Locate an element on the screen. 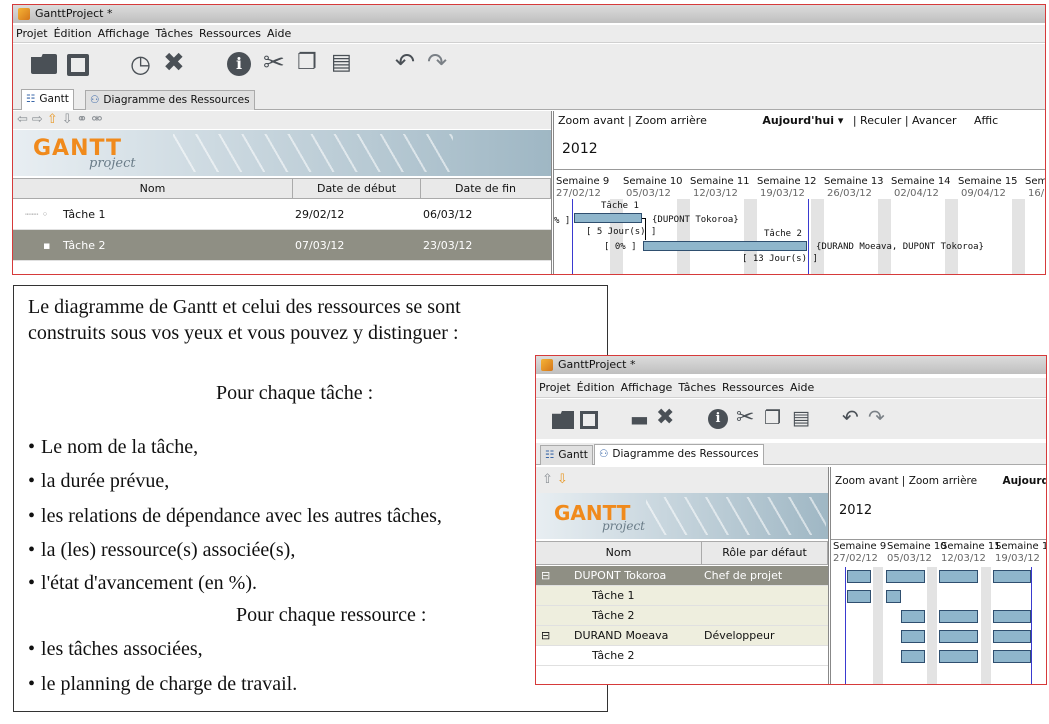  task2-resources: {DURAND Moeava, DUPONT Tokoroa} is located at coordinates (900, 247).